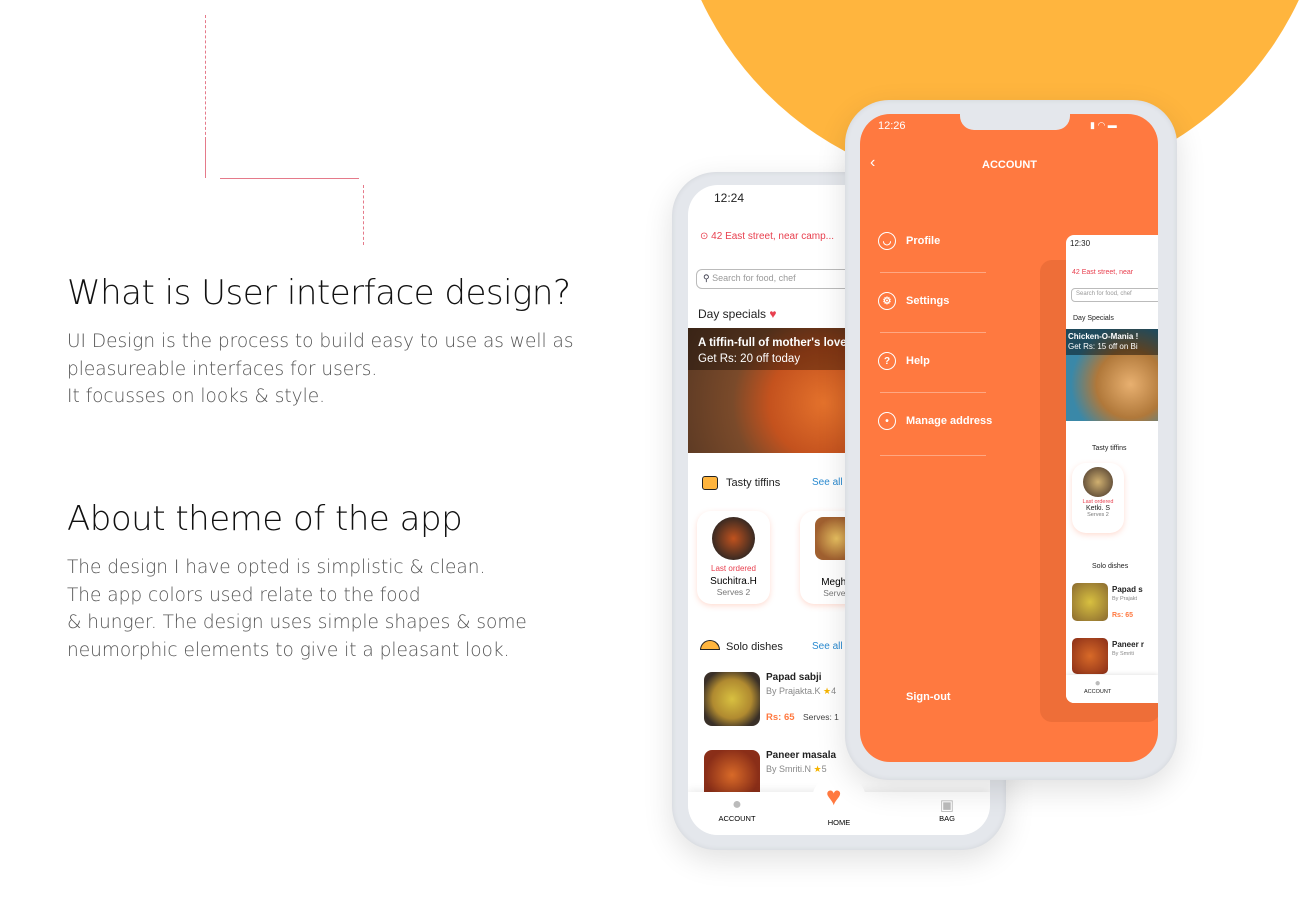  What do you see at coordinates (824, 769) in the screenshot?
I see `dish-rating: 5` at bounding box center [824, 769].